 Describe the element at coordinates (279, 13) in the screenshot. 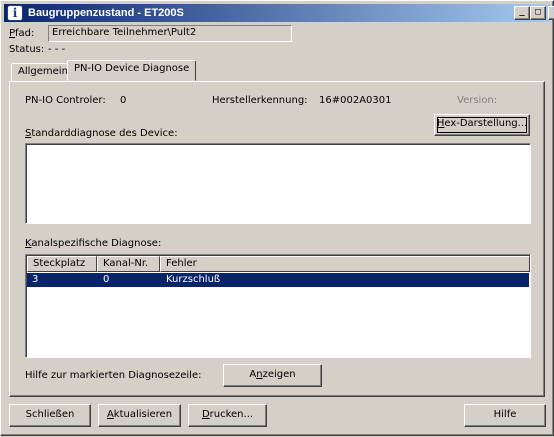

I see `title-bar: i Baugruppenzustand - ET200S _ □ ×` at that location.